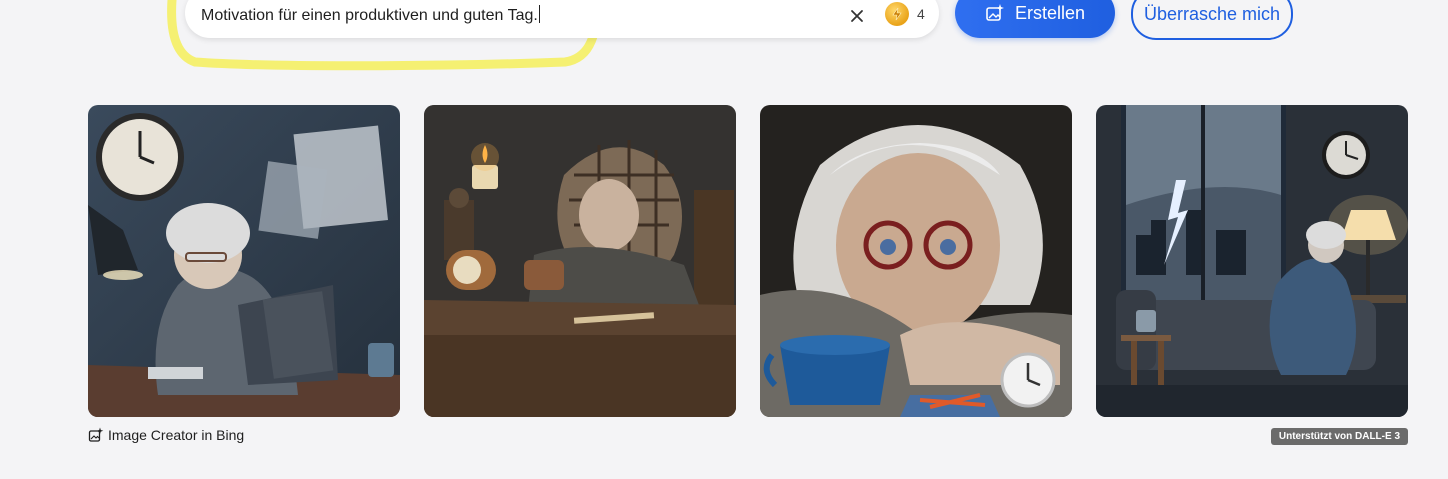  I want to click on boost-count: 4, so click(921, 14).